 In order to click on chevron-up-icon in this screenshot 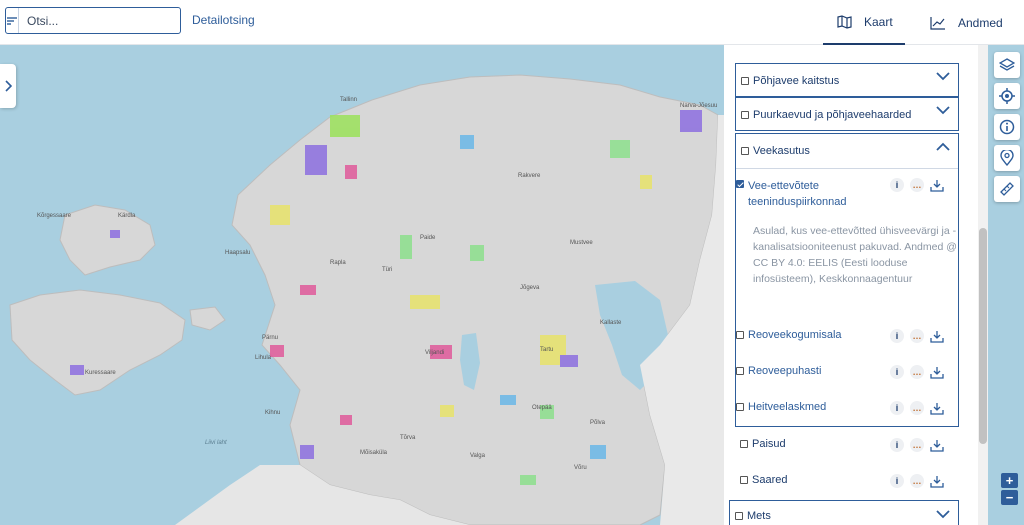, I will do `click(943, 146)`.